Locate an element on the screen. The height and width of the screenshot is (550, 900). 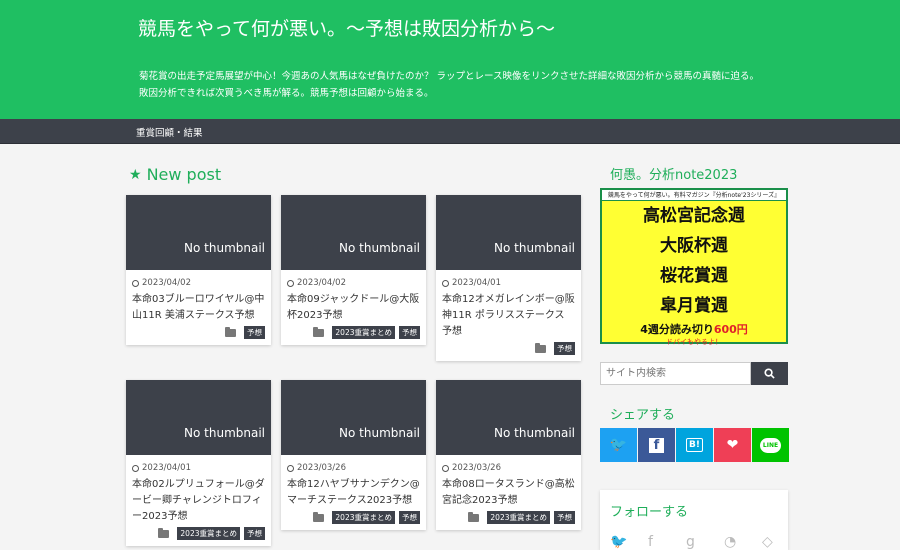
post-title: 本命02ルプリュフォール@ダービー卿チャレンジトロフィー2023予想 is located at coordinates (198, 501).